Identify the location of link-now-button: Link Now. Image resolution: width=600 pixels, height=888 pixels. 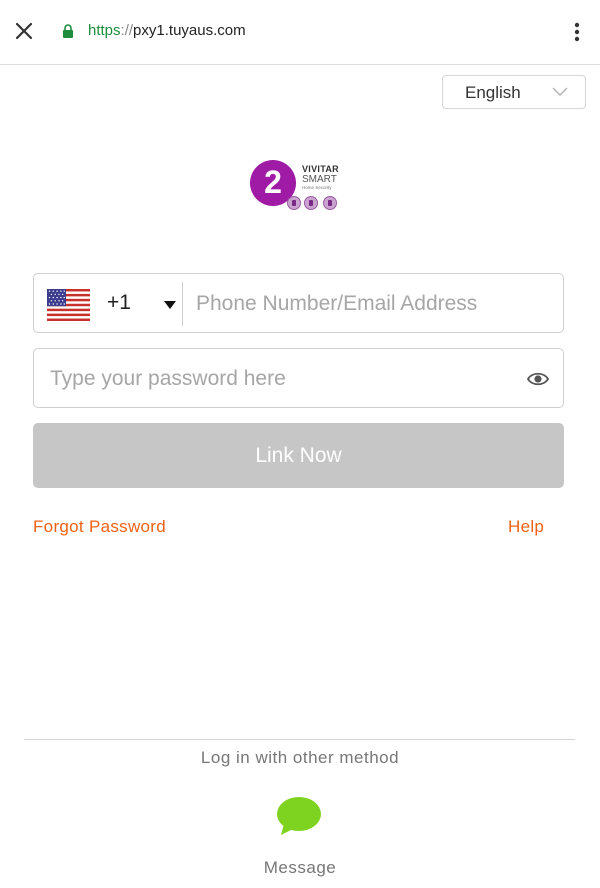
(298, 455).